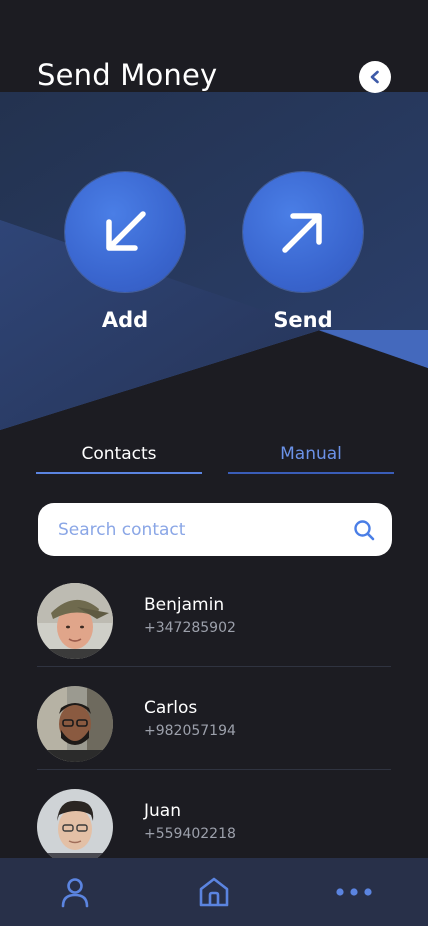 The height and width of the screenshot is (926, 428). I want to click on add-circle, so click(125, 232).